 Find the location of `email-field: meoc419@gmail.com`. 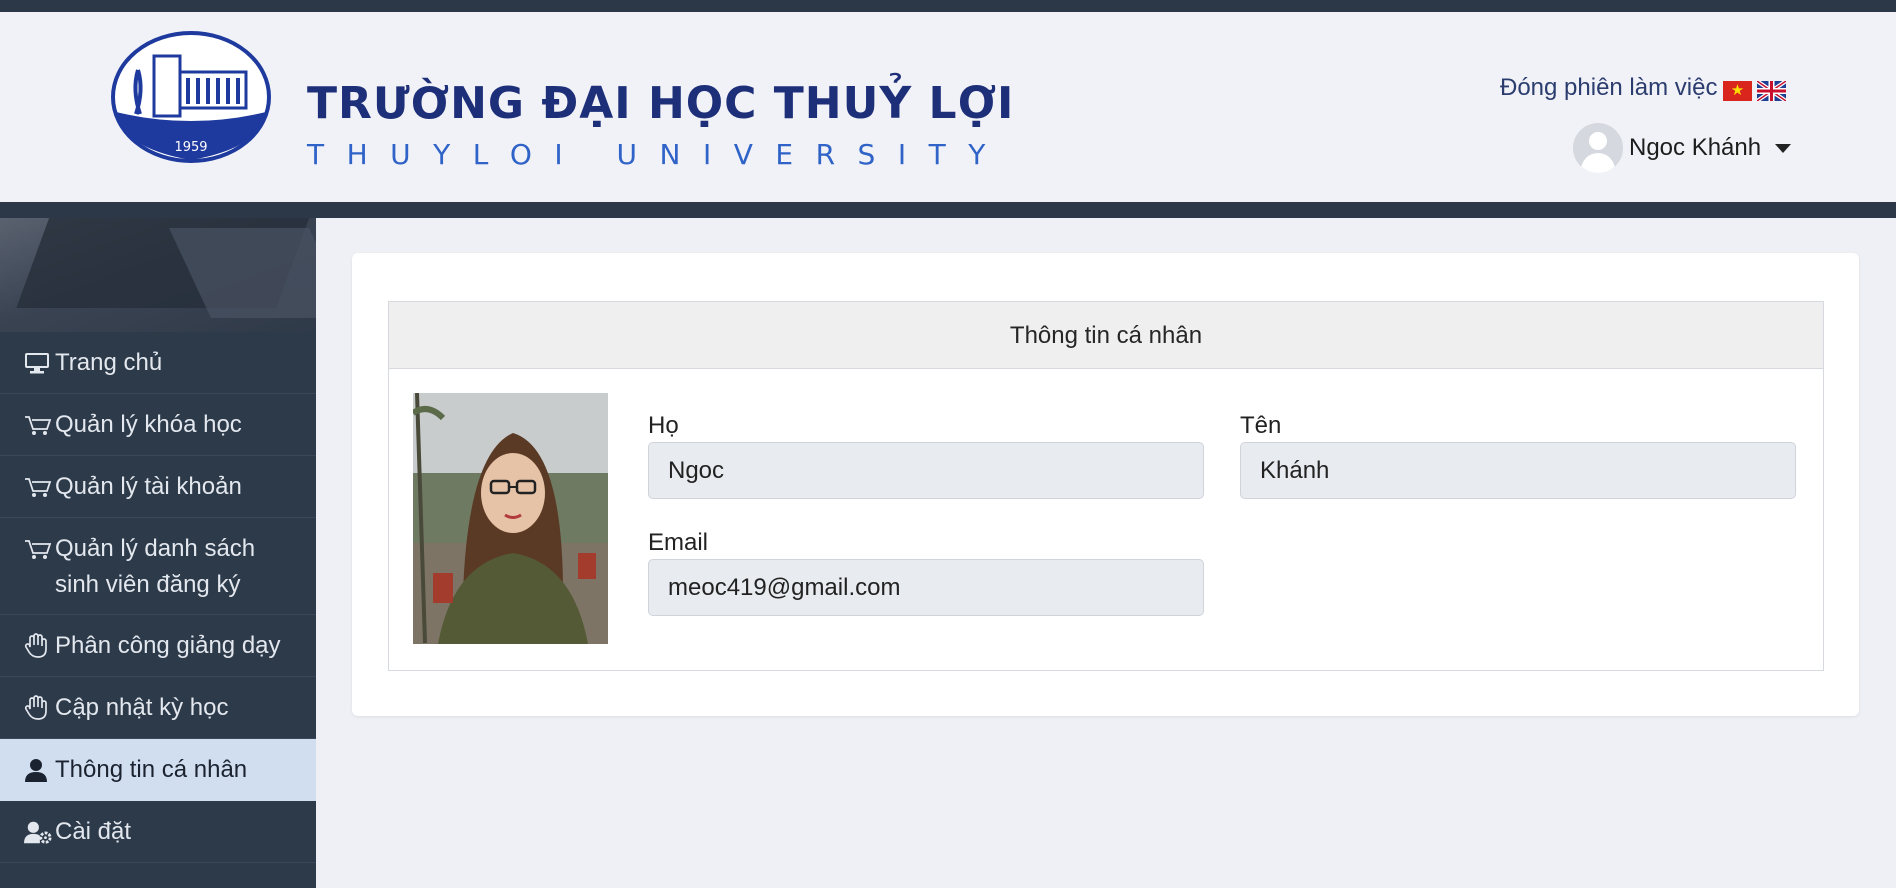

email-field: meoc419@gmail.com is located at coordinates (926, 587).